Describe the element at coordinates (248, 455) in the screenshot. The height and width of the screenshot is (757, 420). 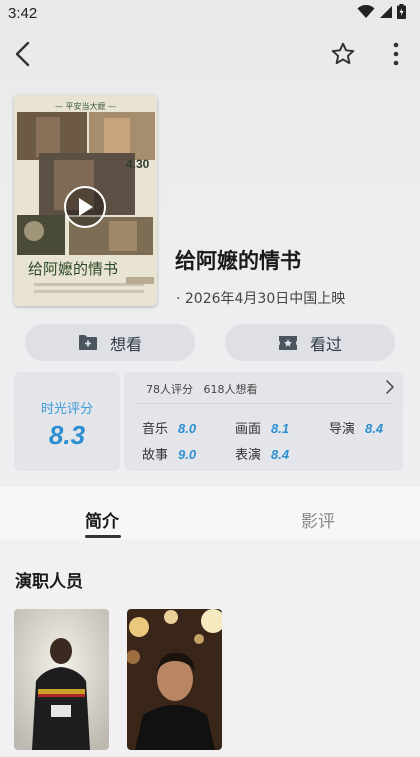
I see `subscore-label: 表演` at that location.